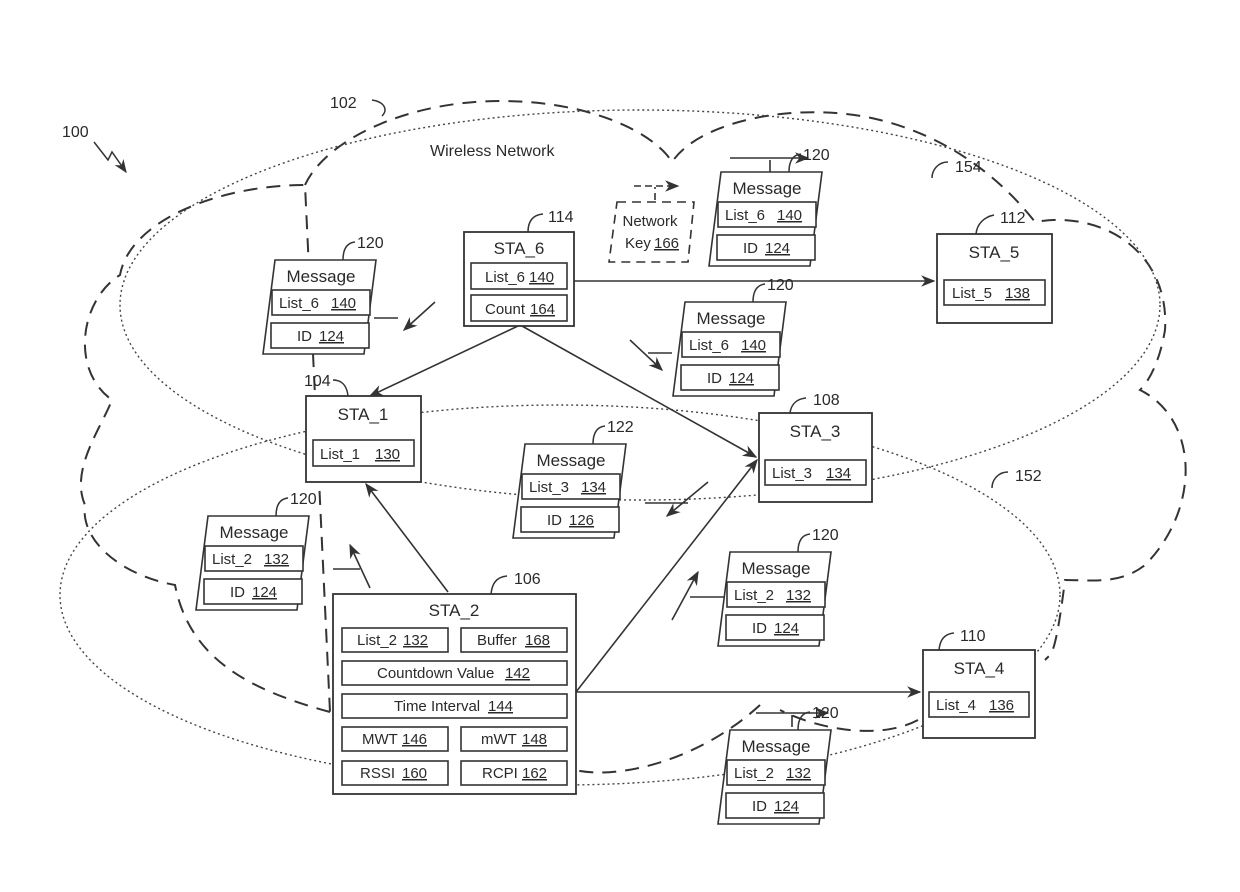 The width and height of the screenshot is (1240, 892). I want to click on svg-text: Key, so click(638, 243).